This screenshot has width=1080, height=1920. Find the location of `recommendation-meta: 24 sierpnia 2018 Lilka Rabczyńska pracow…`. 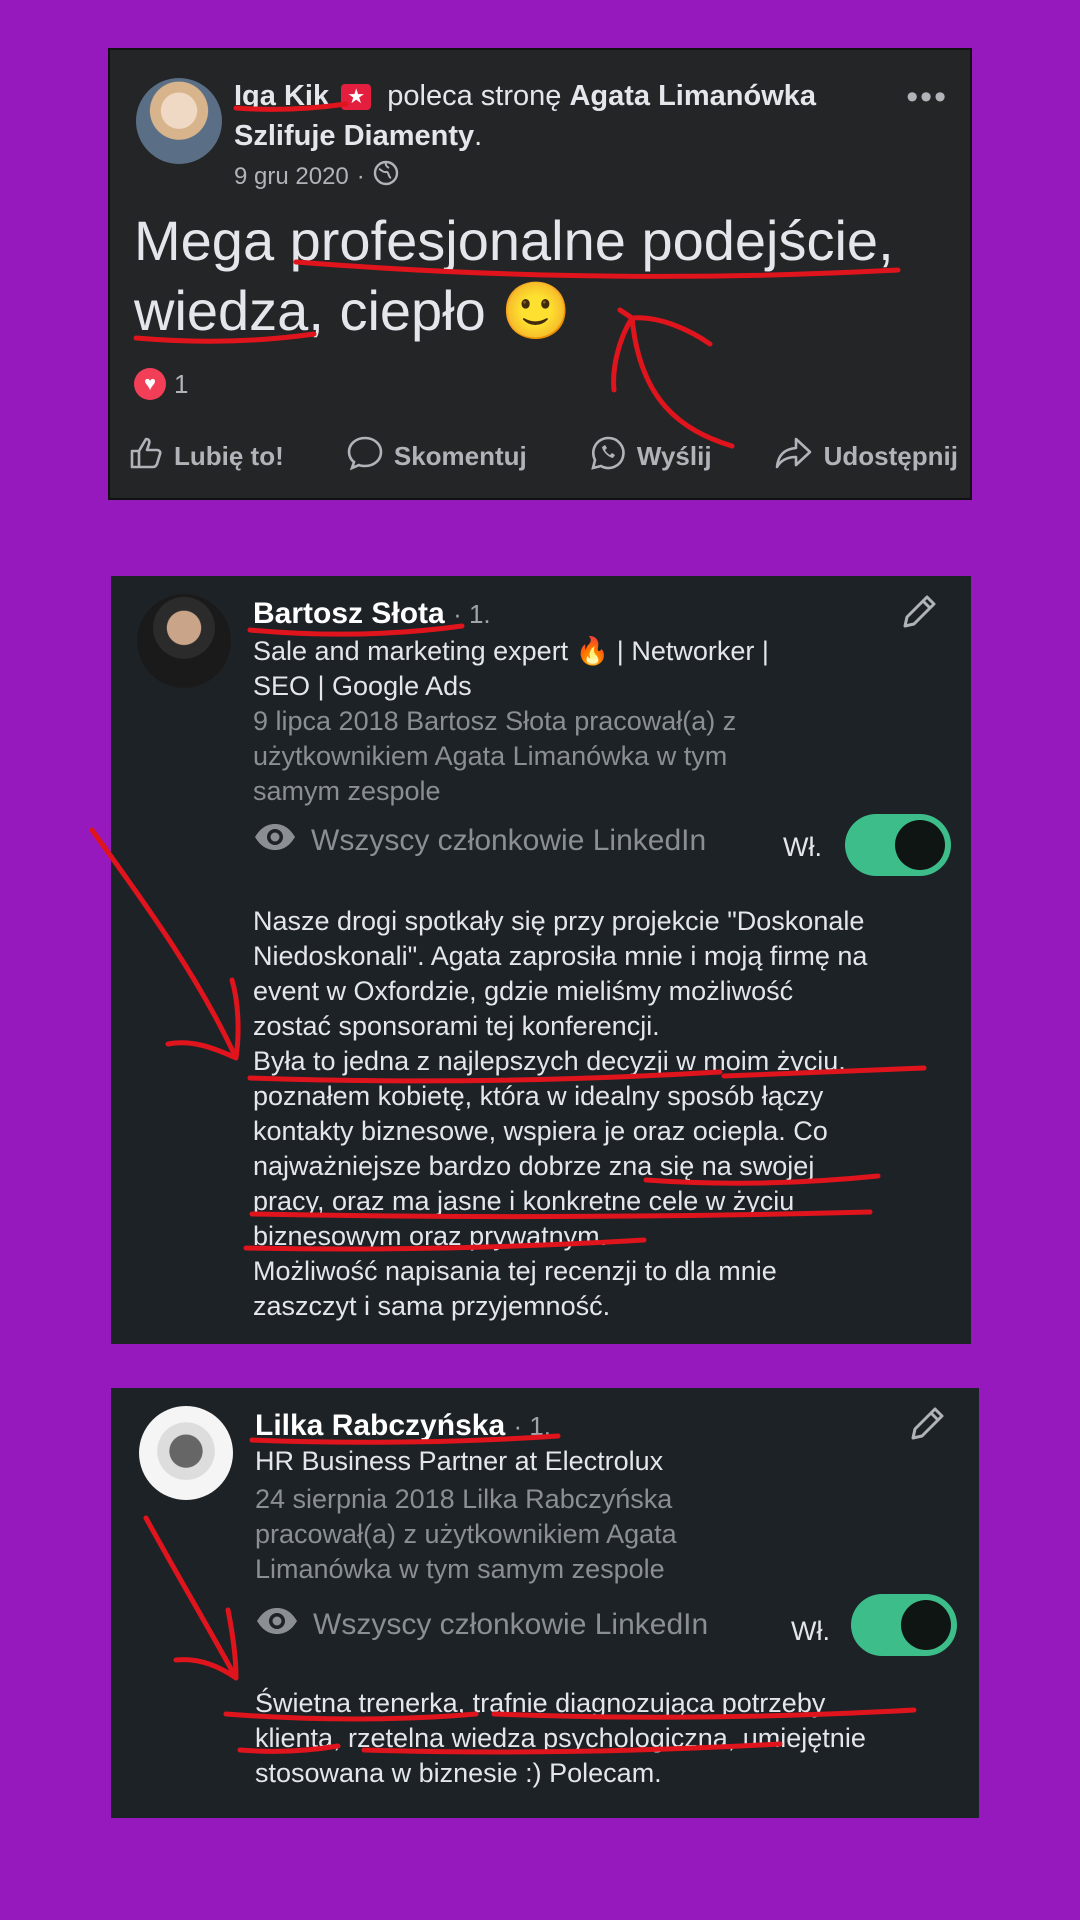

recommendation-meta: 24 sierpnia 2018 Lilka Rabczyńska pracow… is located at coordinates (466, 1534).